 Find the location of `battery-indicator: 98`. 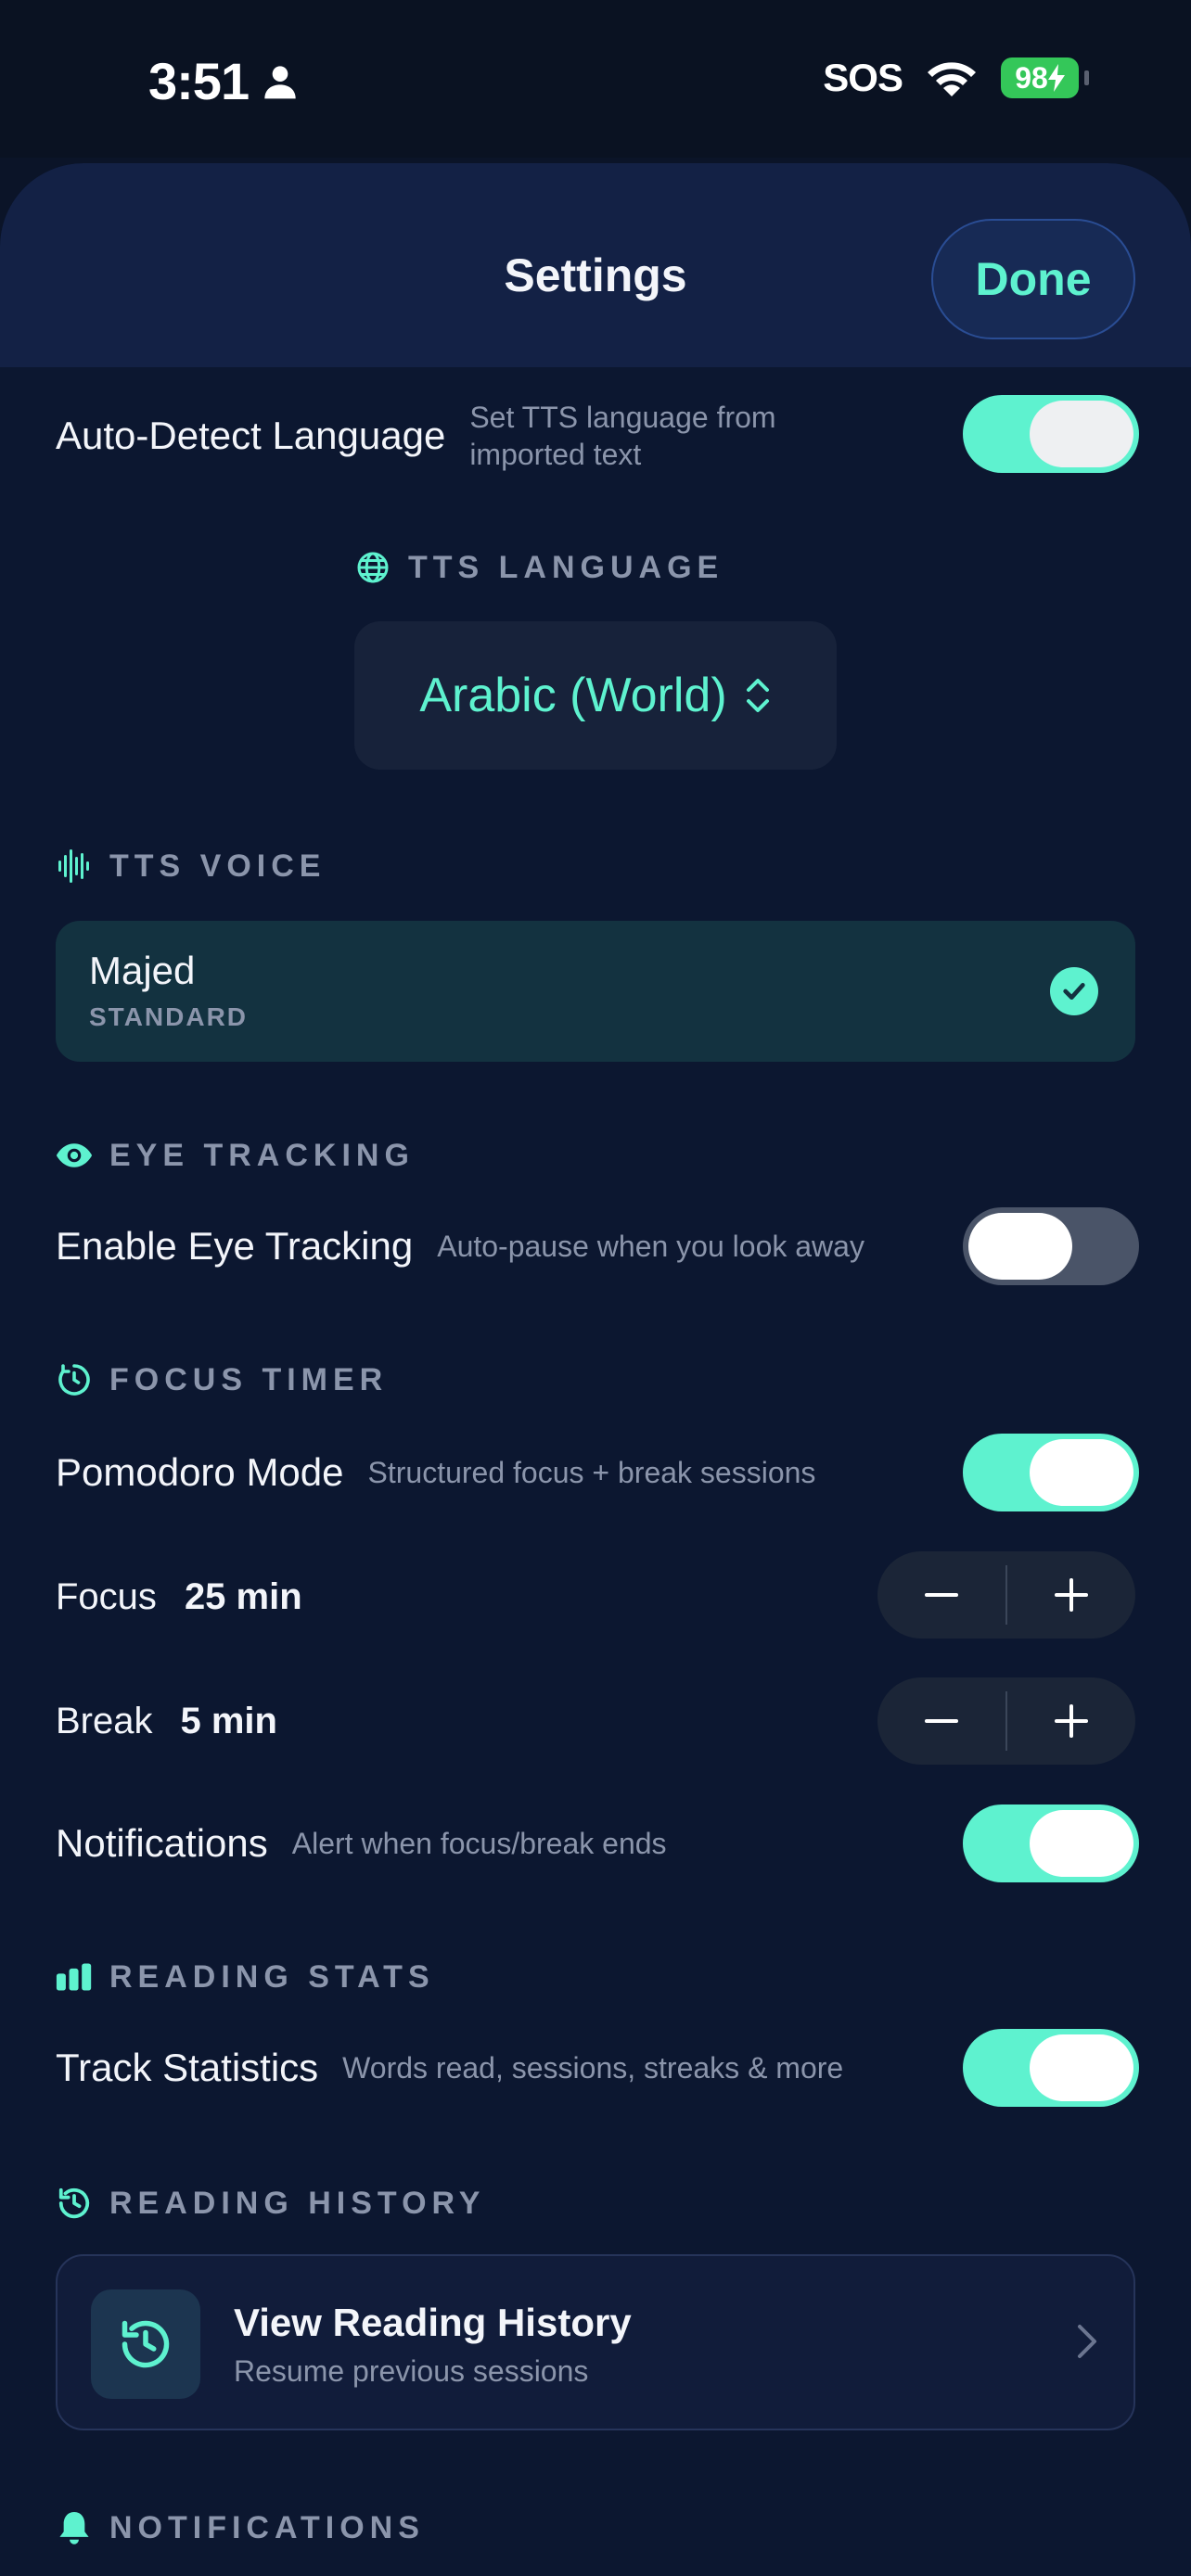

battery-indicator: 98 is located at coordinates (1045, 77).